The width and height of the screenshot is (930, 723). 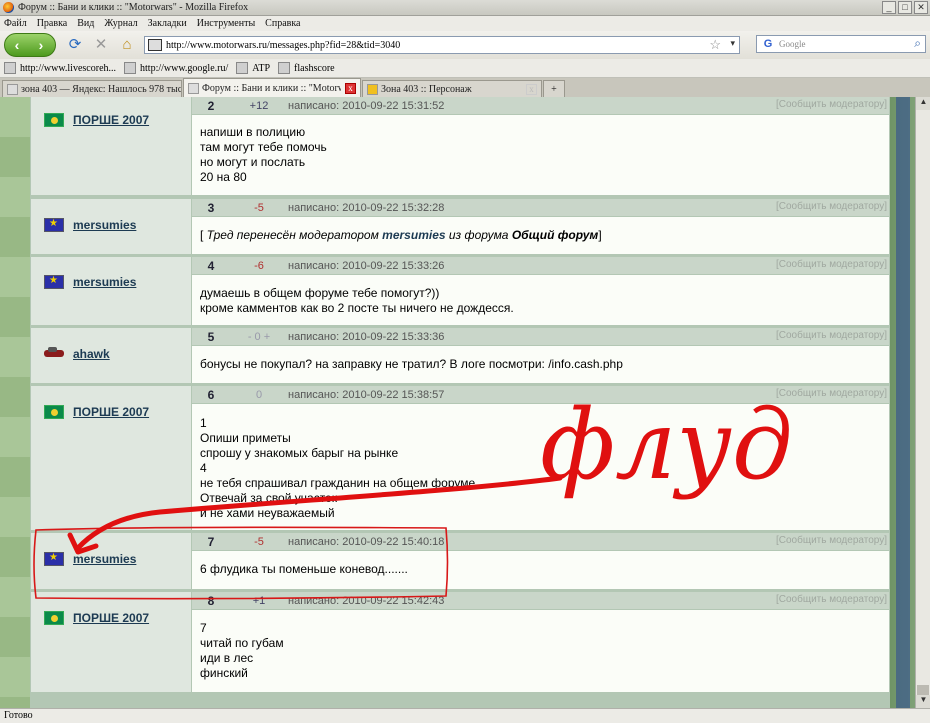 What do you see at coordinates (127, 45) in the screenshot?
I see `home-icon: ⌂` at bounding box center [127, 45].